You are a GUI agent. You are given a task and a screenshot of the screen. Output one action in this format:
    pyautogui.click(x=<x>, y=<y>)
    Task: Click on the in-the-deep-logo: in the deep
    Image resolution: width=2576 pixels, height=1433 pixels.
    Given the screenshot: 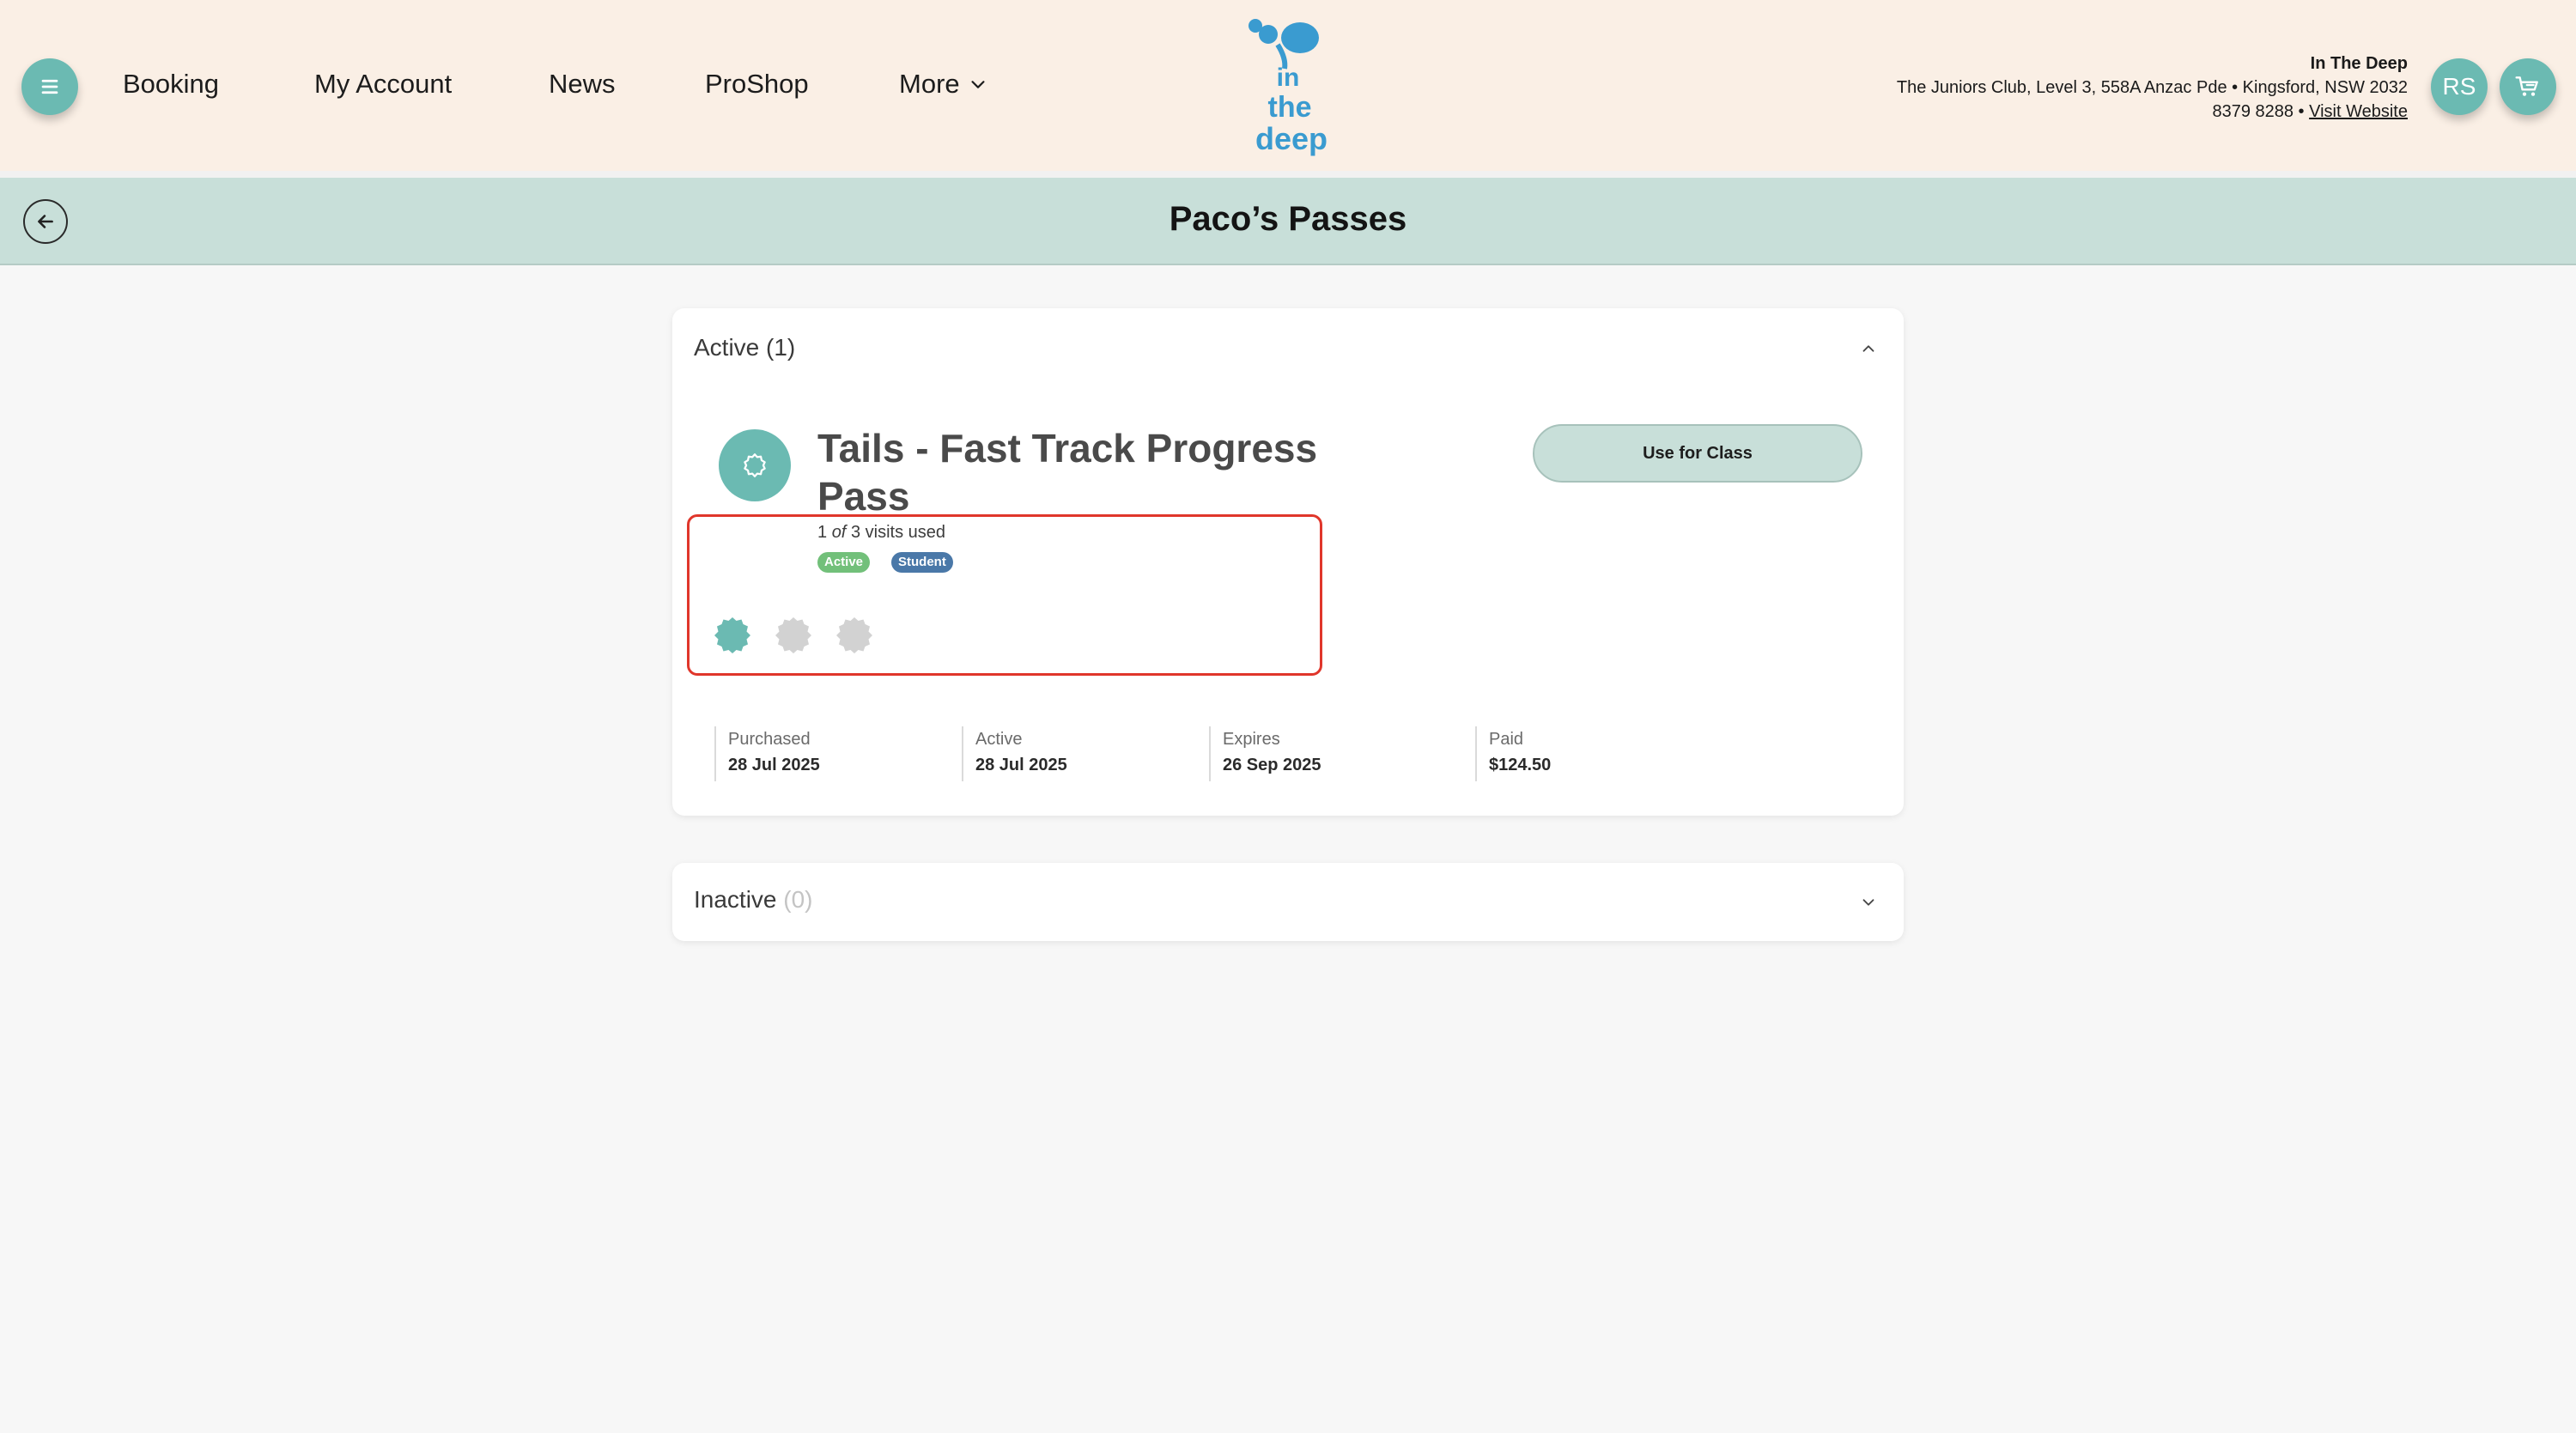 What is the action you would take?
    pyautogui.click(x=1290, y=86)
    